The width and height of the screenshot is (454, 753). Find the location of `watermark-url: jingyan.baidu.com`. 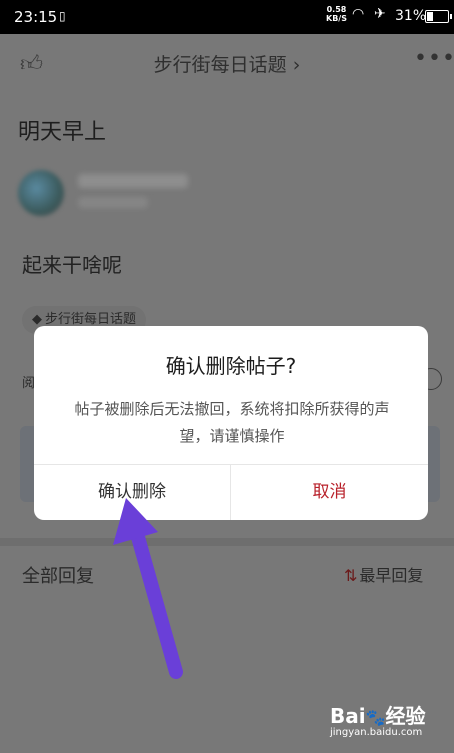

watermark-url: jingyan.baidu.com is located at coordinates (376, 732).